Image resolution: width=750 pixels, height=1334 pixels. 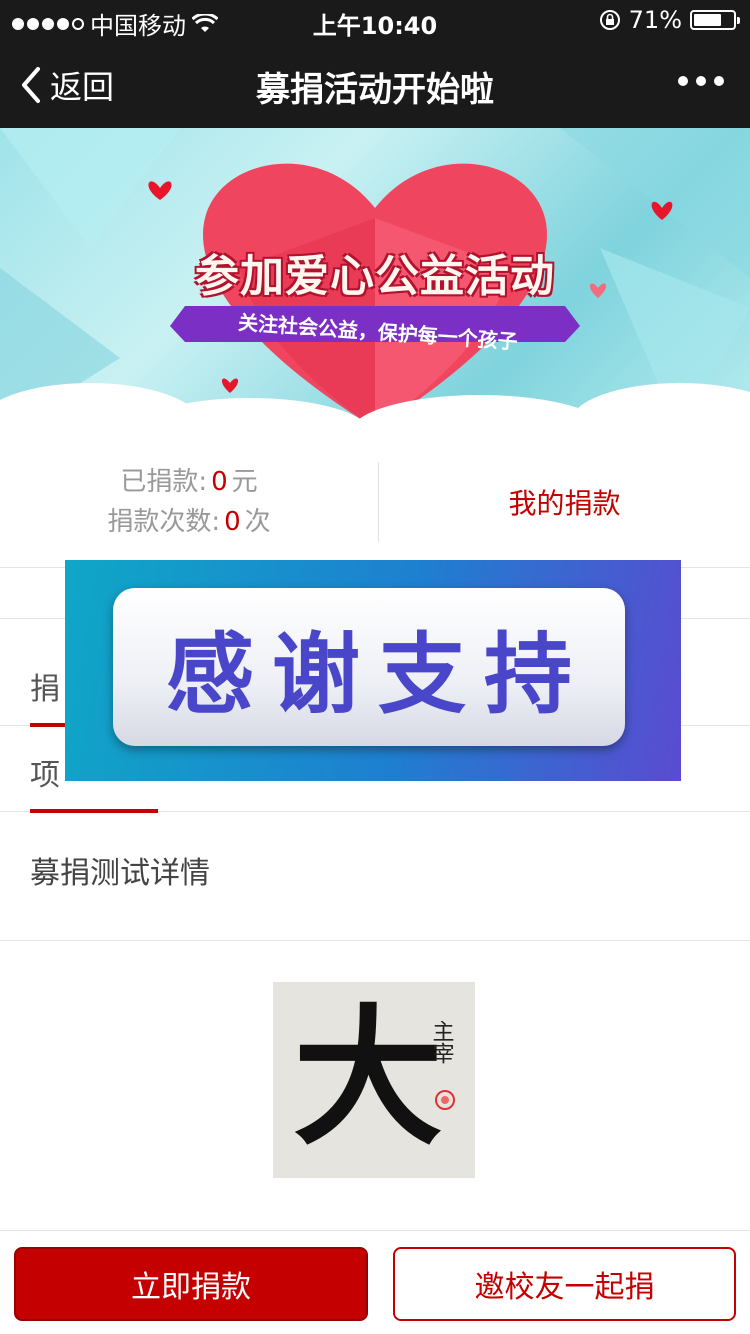 I want to click on svg-text: 主宰, so click(x=441, y=1042).